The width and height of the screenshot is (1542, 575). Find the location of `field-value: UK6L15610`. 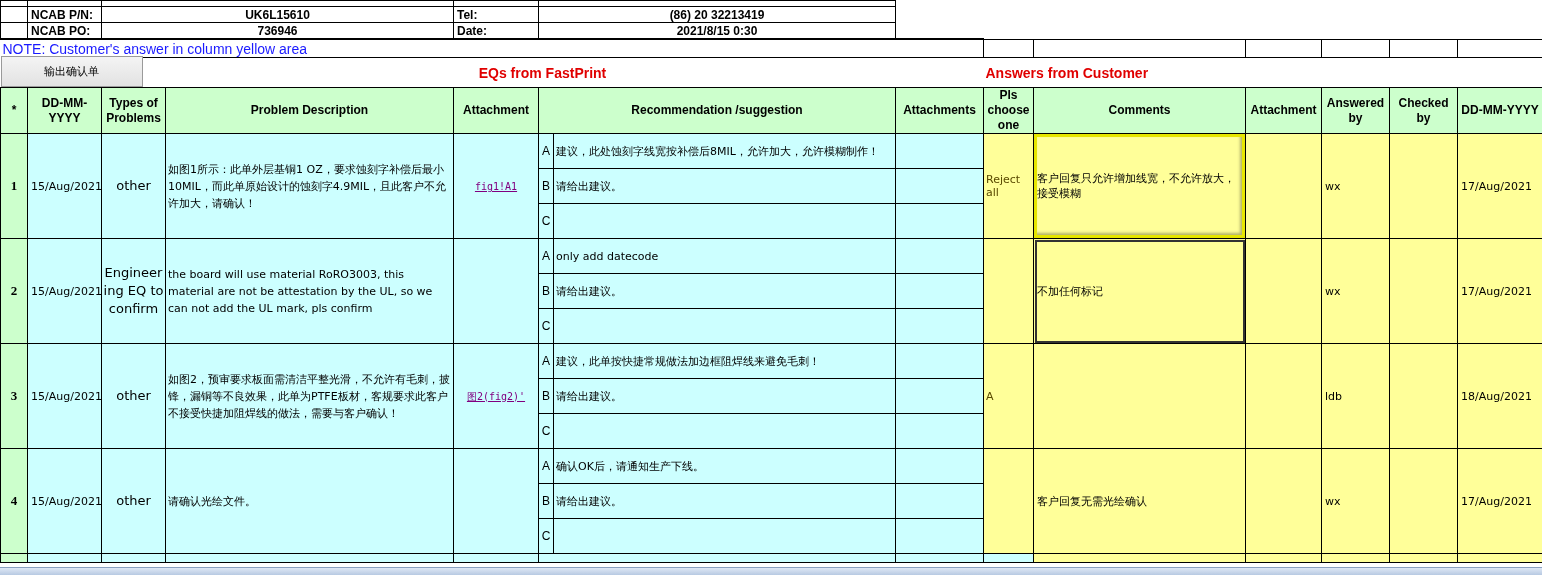

field-value: UK6L15610 is located at coordinates (277, 14).